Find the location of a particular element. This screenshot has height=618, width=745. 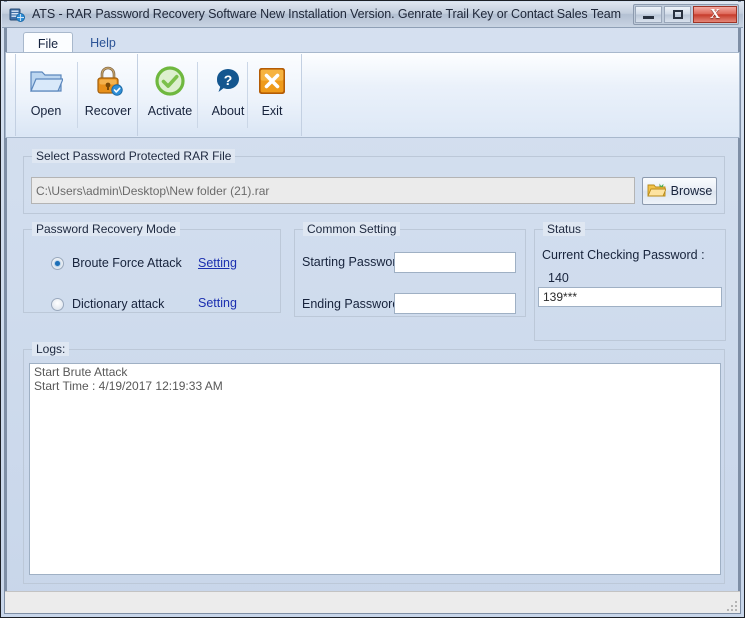

password-counter: 140 is located at coordinates (558, 278).